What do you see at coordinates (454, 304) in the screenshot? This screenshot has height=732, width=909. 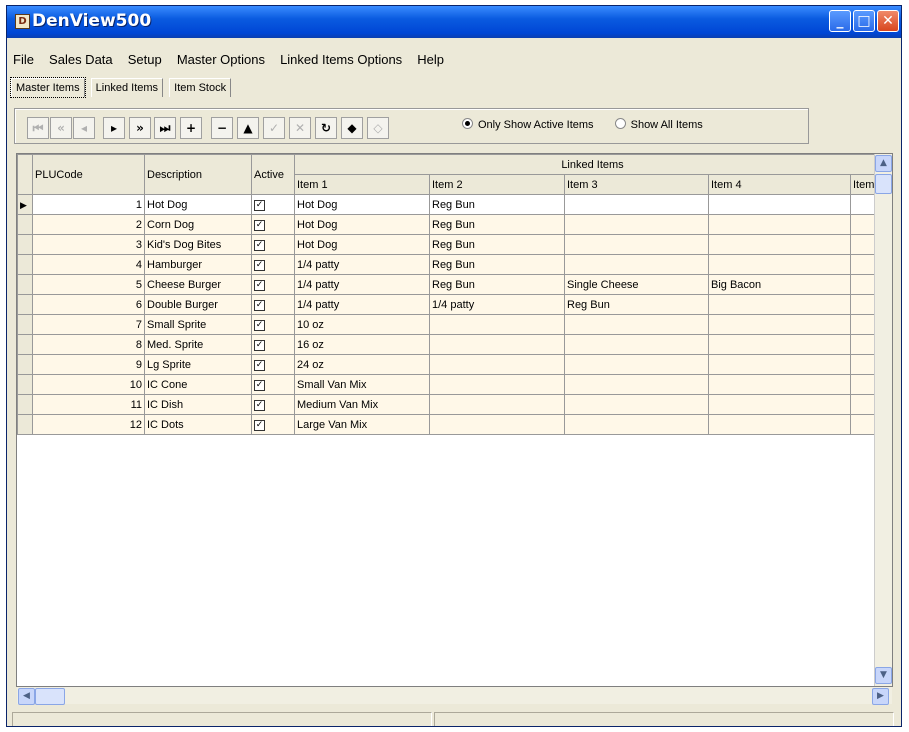 I see `table-row: 6 Double Burger ✓ 1/4 patty 1/4 patty Reg Bun` at bounding box center [454, 304].